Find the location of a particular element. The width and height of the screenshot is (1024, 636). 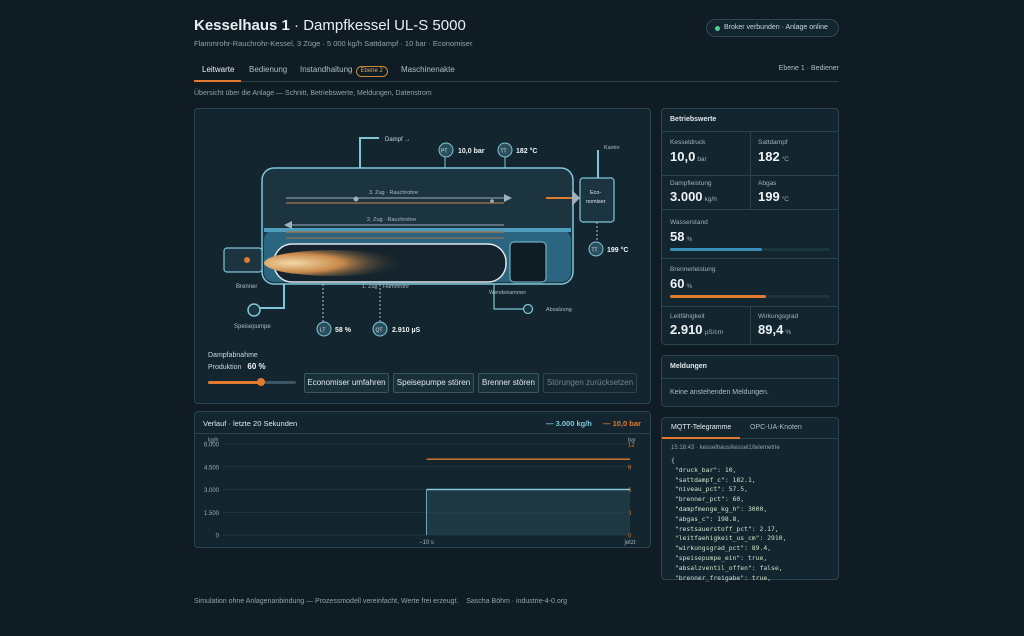

burner-label: Brenner is located at coordinates (246, 287).